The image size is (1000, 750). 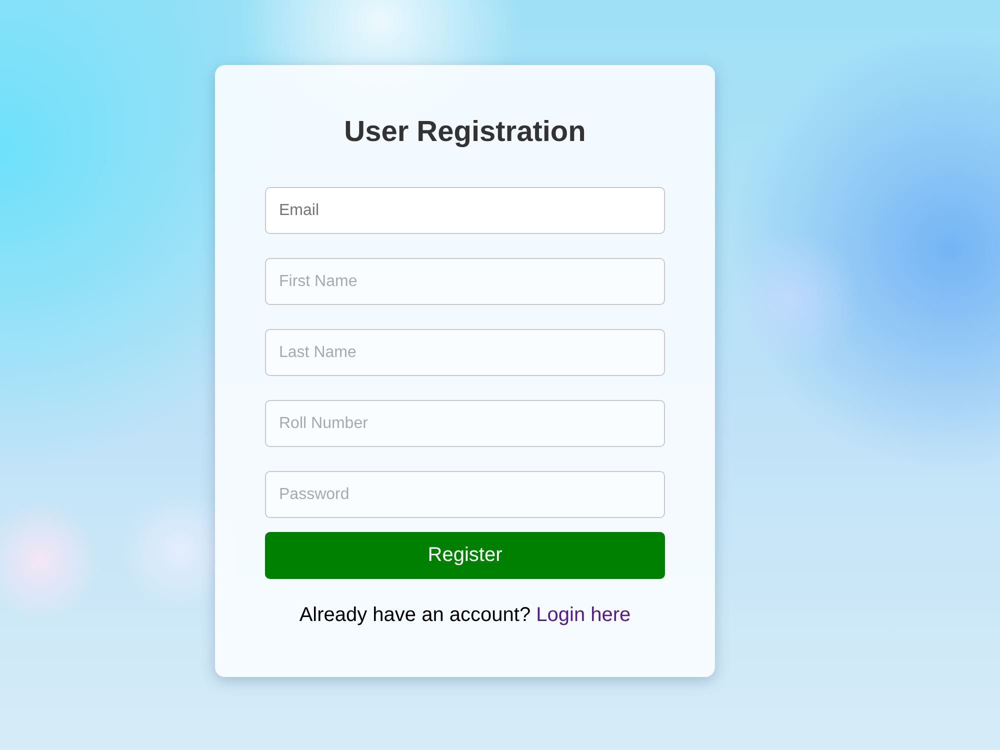 I want to click on input-field: Password, so click(x=465, y=494).